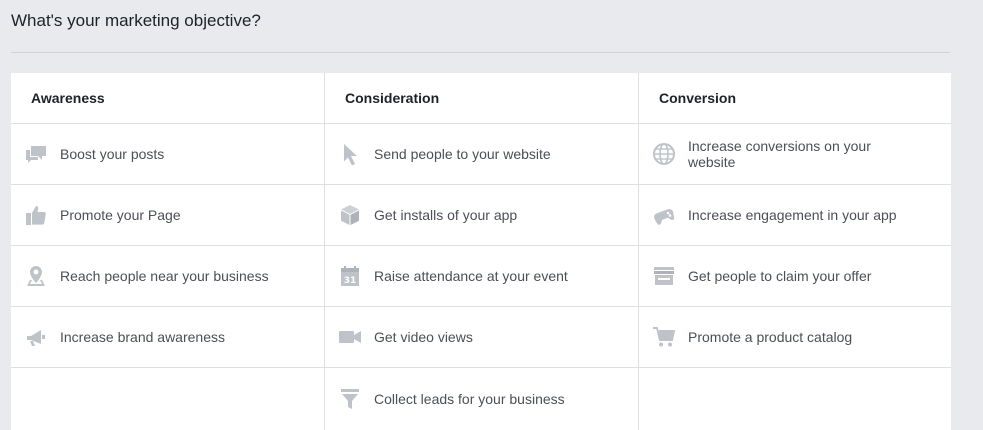  What do you see at coordinates (36, 337) in the screenshot?
I see `megaphone-icon` at bounding box center [36, 337].